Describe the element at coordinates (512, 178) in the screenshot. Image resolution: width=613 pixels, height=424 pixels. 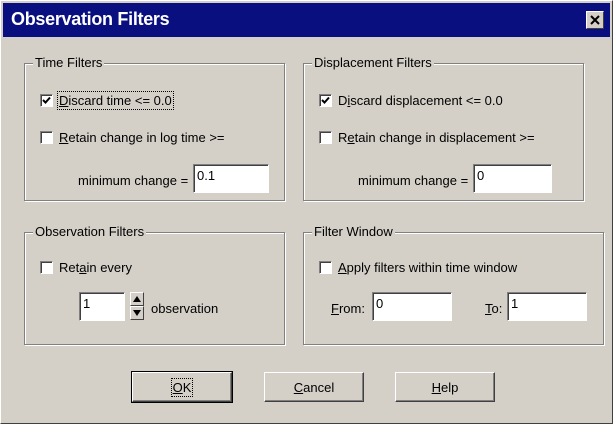
I see `displacement-min-change-input: 0` at that location.